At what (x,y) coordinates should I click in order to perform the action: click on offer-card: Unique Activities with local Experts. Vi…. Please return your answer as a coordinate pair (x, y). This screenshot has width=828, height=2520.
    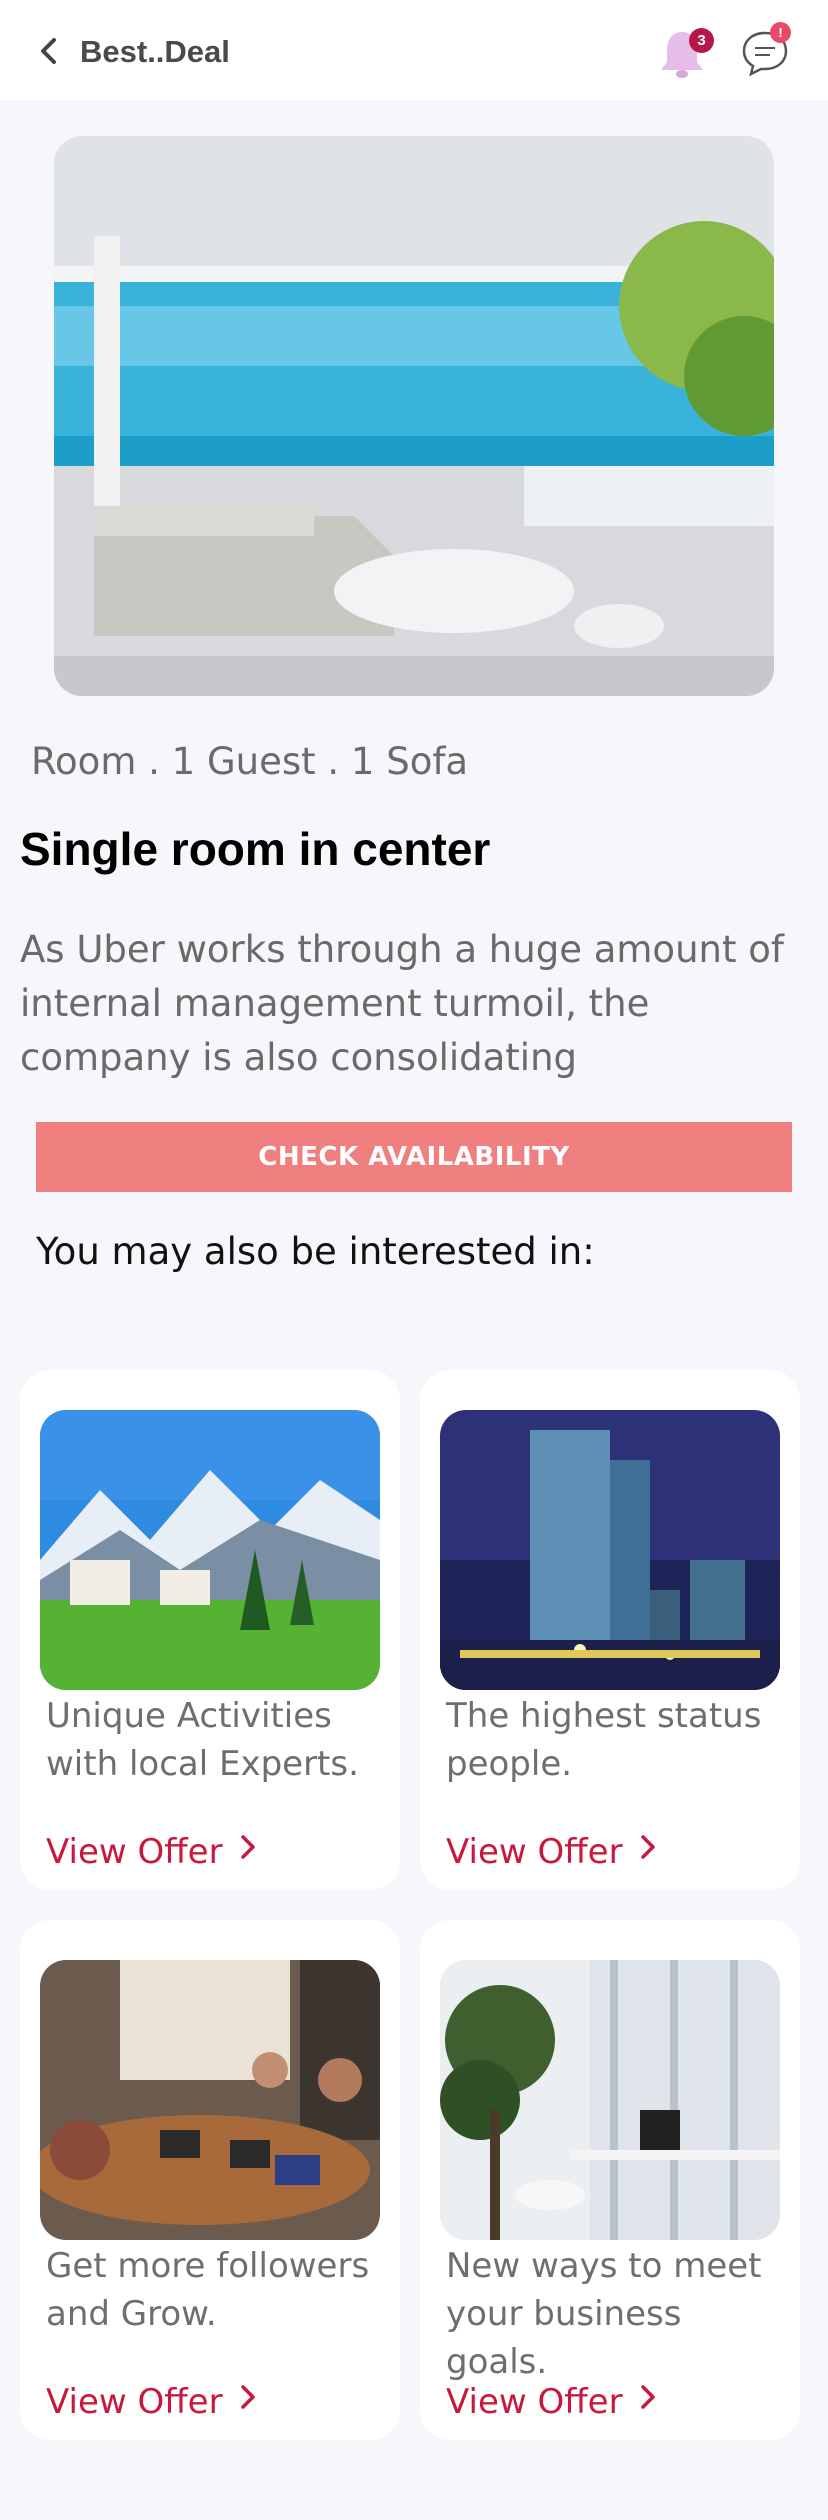
    Looking at the image, I should click on (210, 1630).